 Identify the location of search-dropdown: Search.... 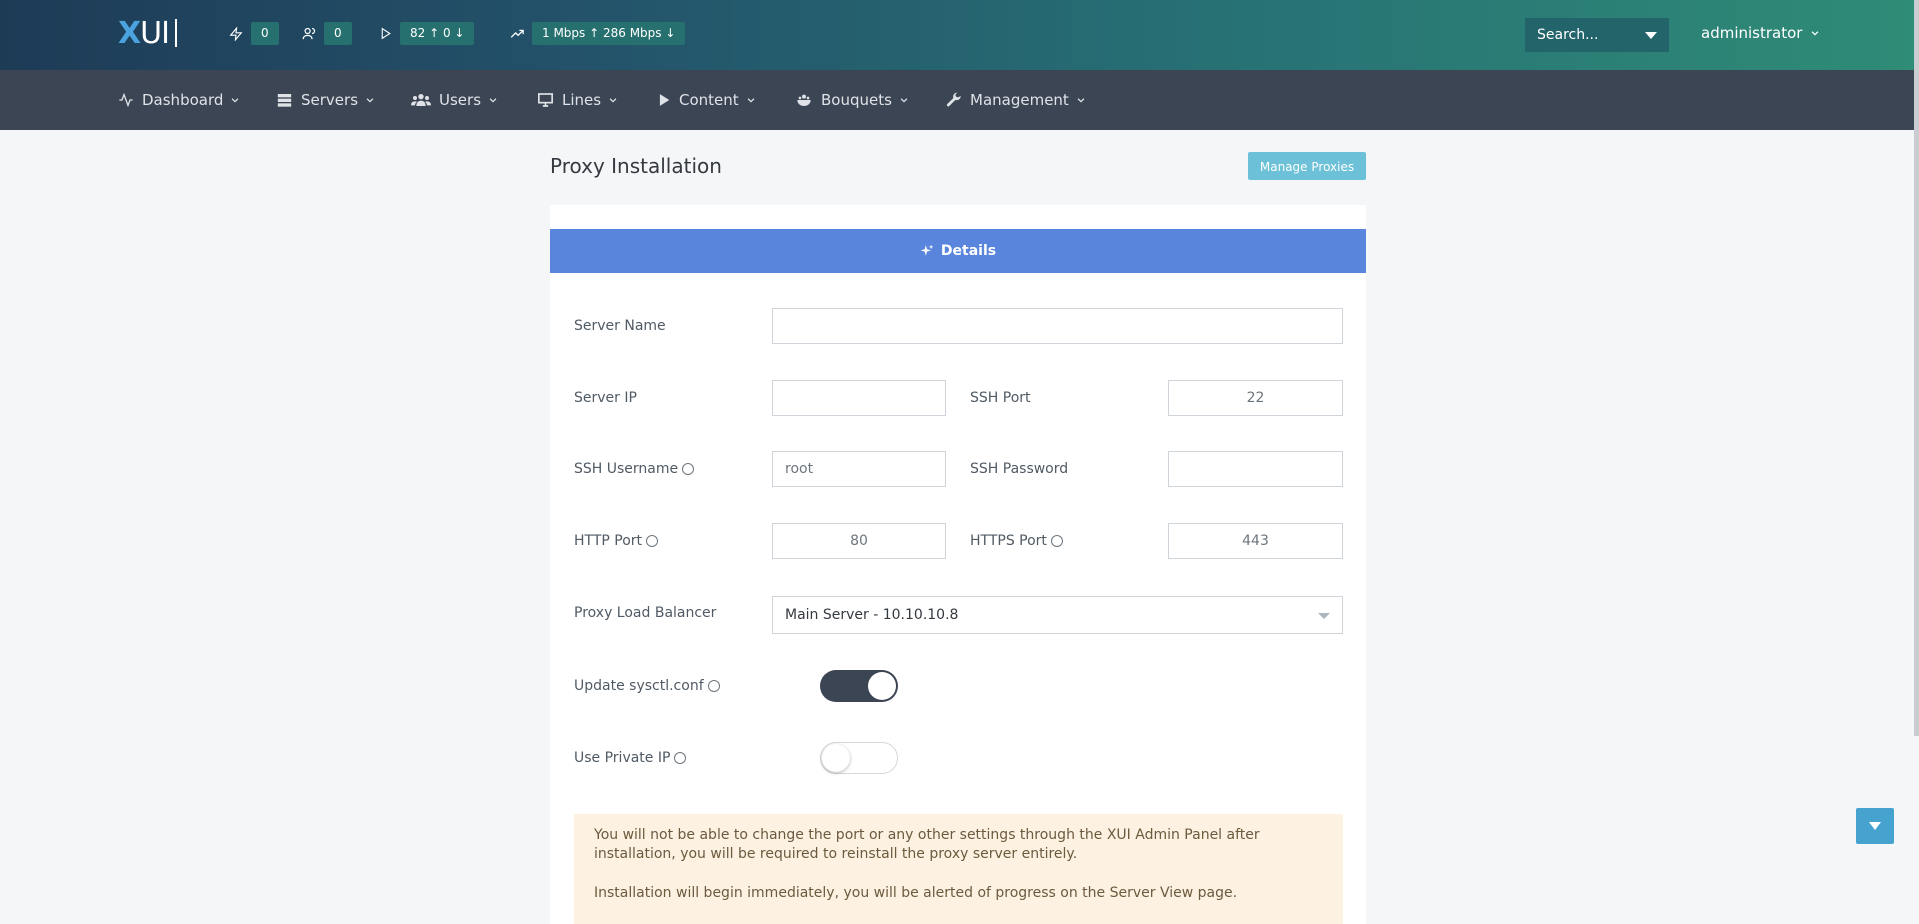
(1597, 35).